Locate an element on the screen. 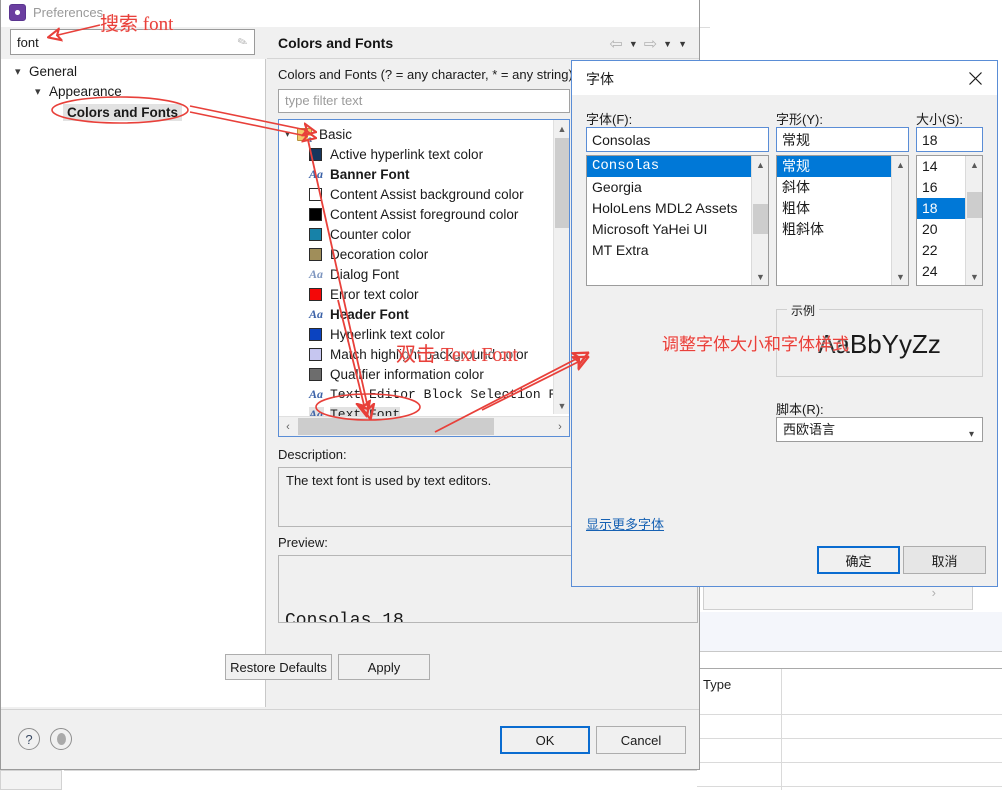 Image resolution: width=1002 pixels, height=790 pixels. tree-row-dialog-font: Aa Dialog Font is located at coordinates (354, 274).